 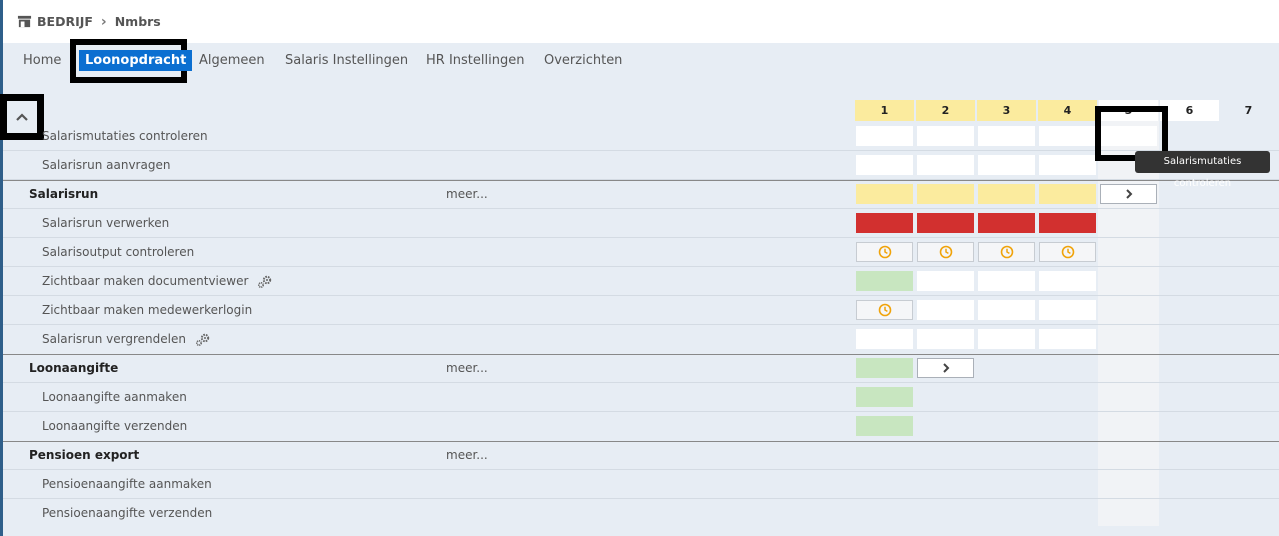 What do you see at coordinates (64, 194) in the screenshot?
I see `group-label: Salarisrun` at bounding box center [64, 194].